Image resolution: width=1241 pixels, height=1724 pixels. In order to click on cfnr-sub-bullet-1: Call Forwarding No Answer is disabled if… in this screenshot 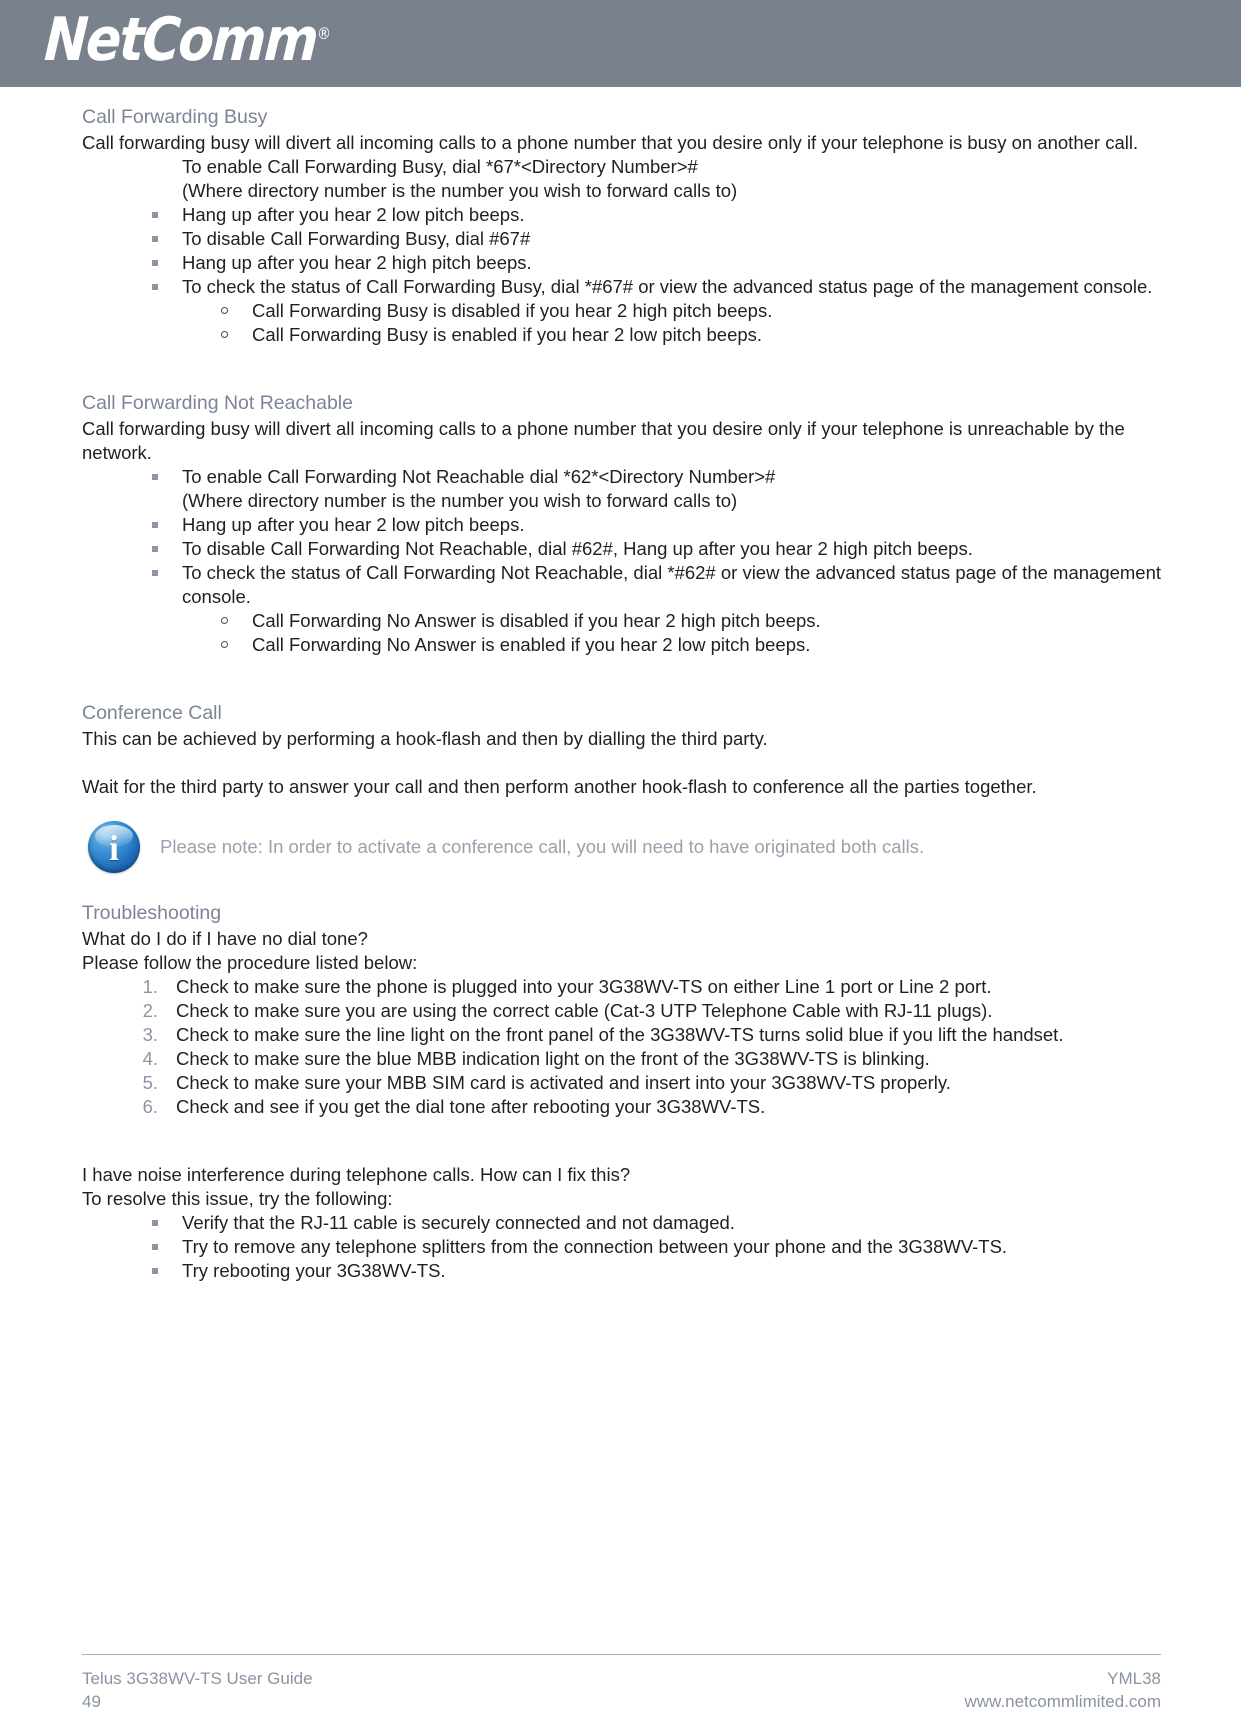, I will do `click(536, 620)`.